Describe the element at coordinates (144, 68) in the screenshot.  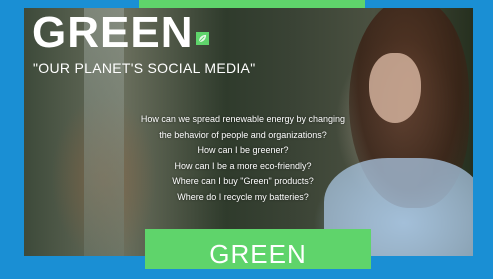
I see `tagline: "OUR PLANET'S SOCIAL MEDIA"` at that location.